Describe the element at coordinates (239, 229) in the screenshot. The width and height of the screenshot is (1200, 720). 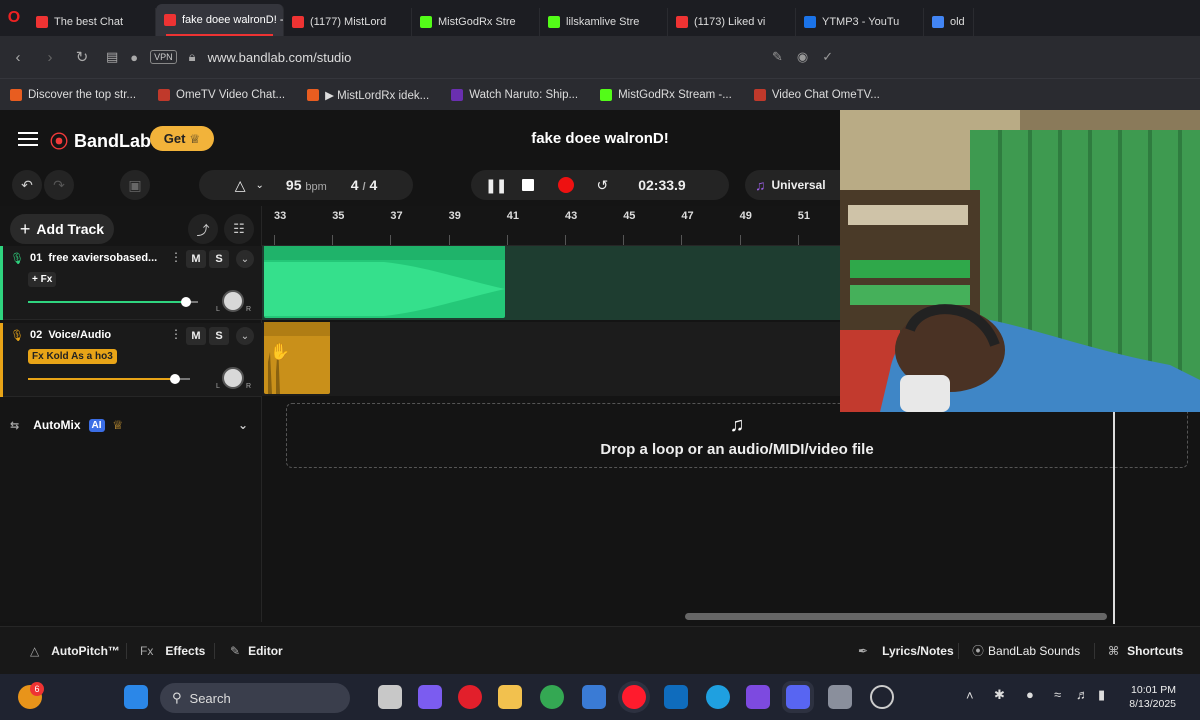
I see `mixer-settings-icon: ☷` at that location.